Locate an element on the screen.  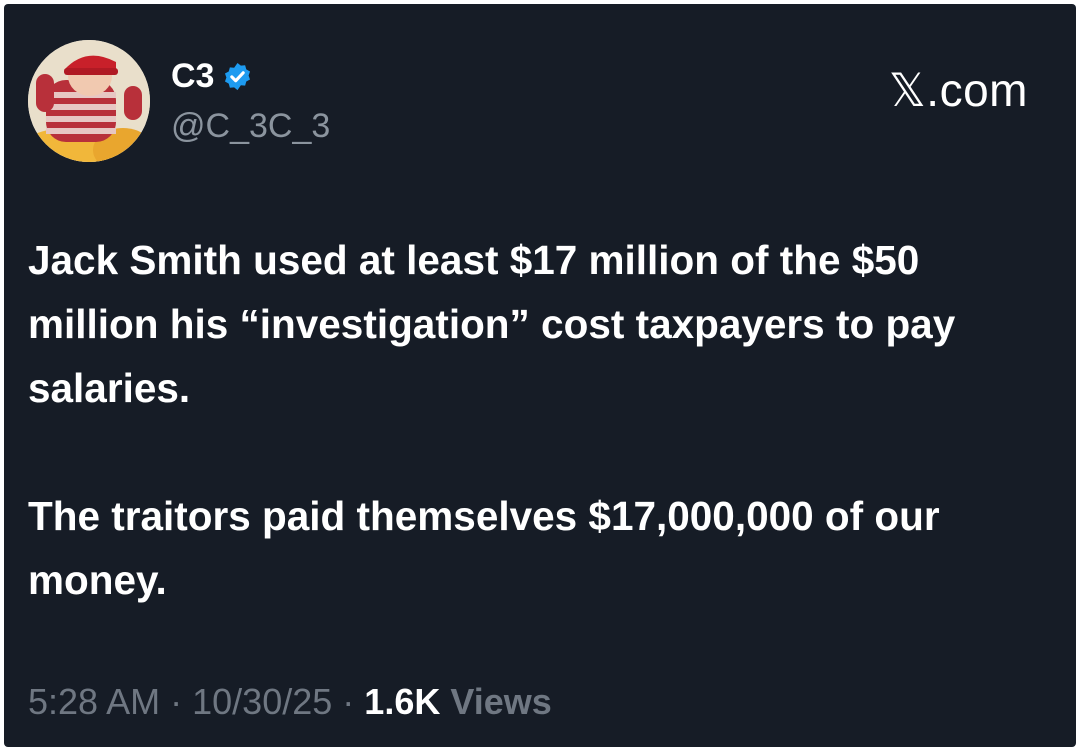
avatar-image is located at coordinates (89, 101).